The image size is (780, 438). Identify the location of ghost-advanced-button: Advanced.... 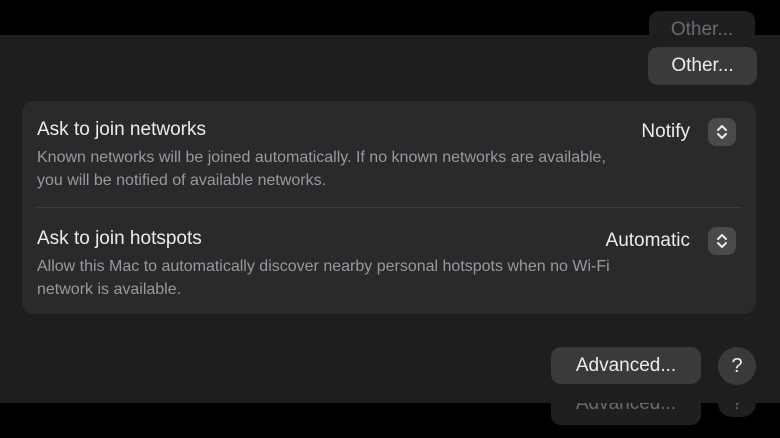
(626, 414).